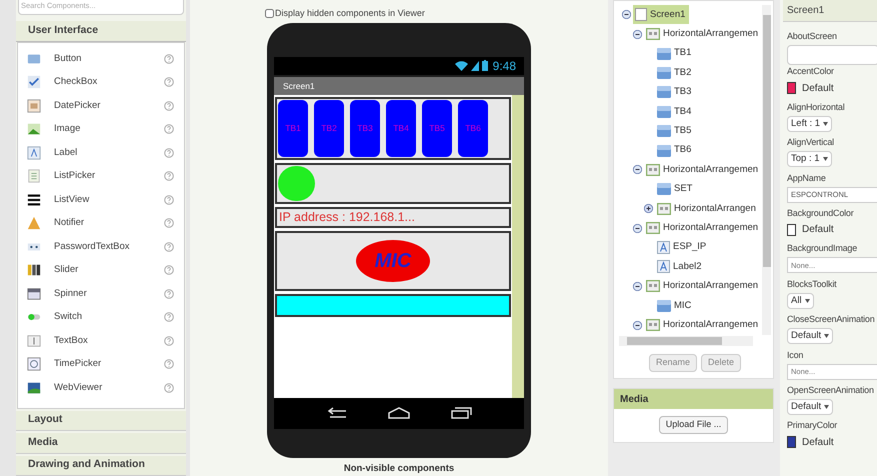 Image resolution: width=877 pixels, height=476 pixels. Describe the element at coordinates (822, 248) in the screenshot. I see `property-name: BackgroundImage` at that location.